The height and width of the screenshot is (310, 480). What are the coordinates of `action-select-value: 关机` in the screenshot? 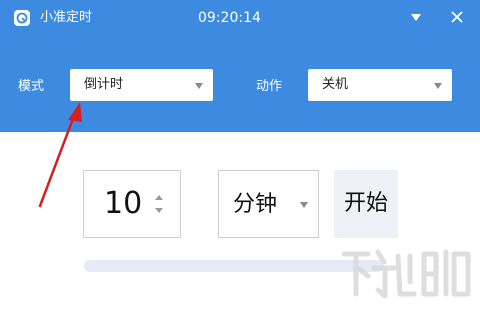 It's located at (335, 84).